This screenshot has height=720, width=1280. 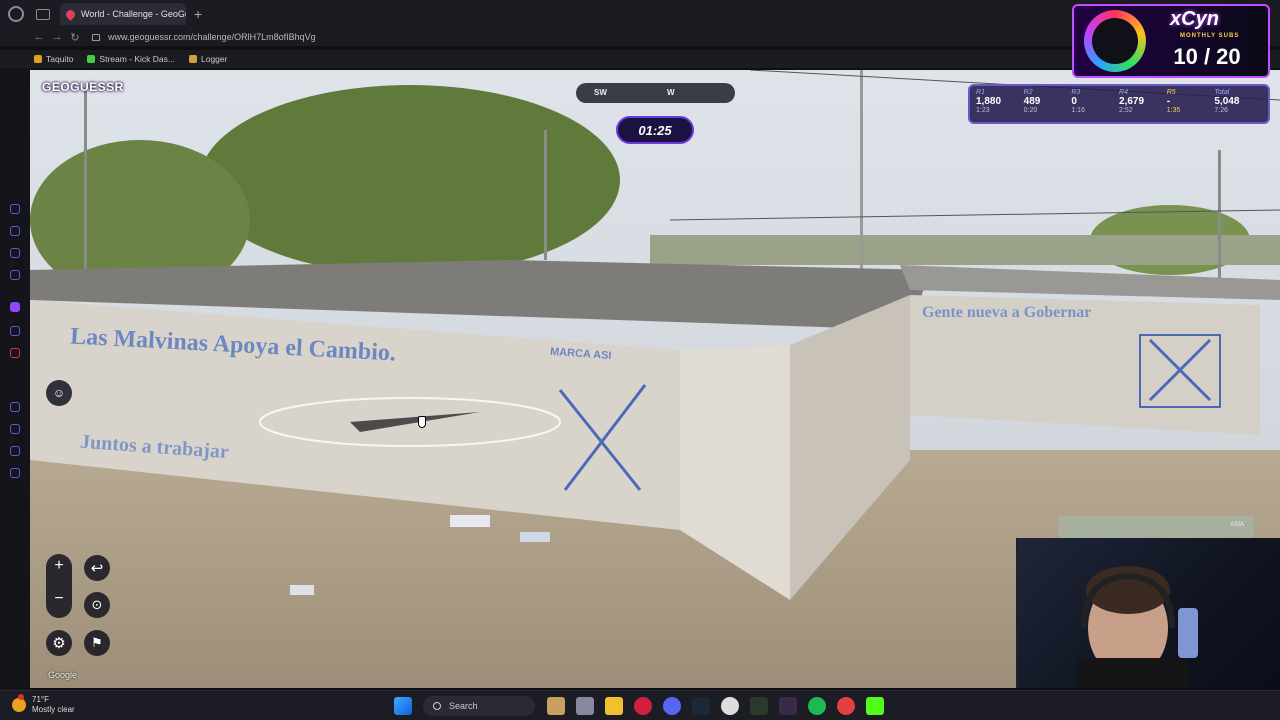 I want to click on lock-icon, so click(x=96, y=37).